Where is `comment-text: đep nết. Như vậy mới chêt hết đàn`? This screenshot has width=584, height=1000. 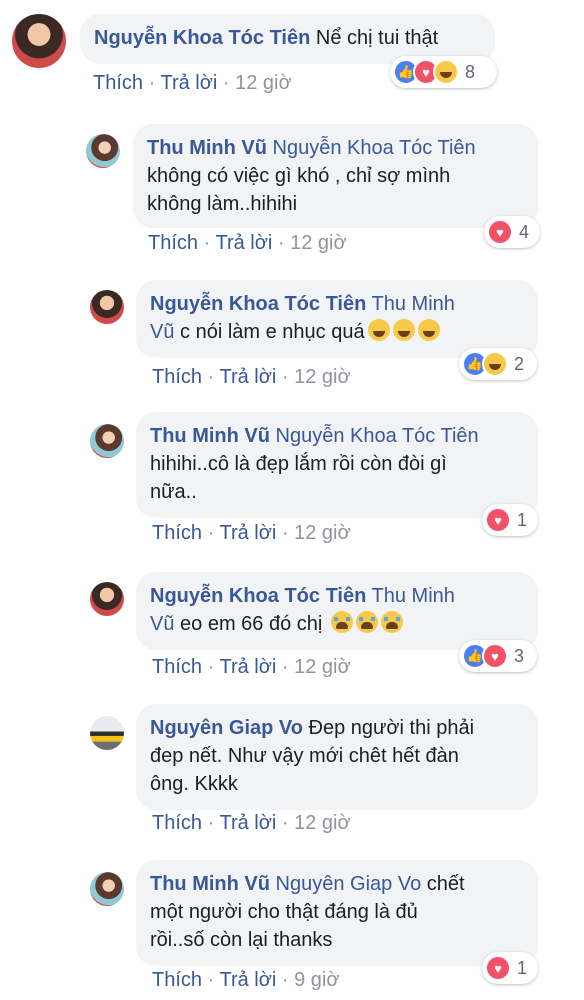
comment-text: đep nết. Như vậy mới chêt hết đàn is located at coordinates (304, 756).